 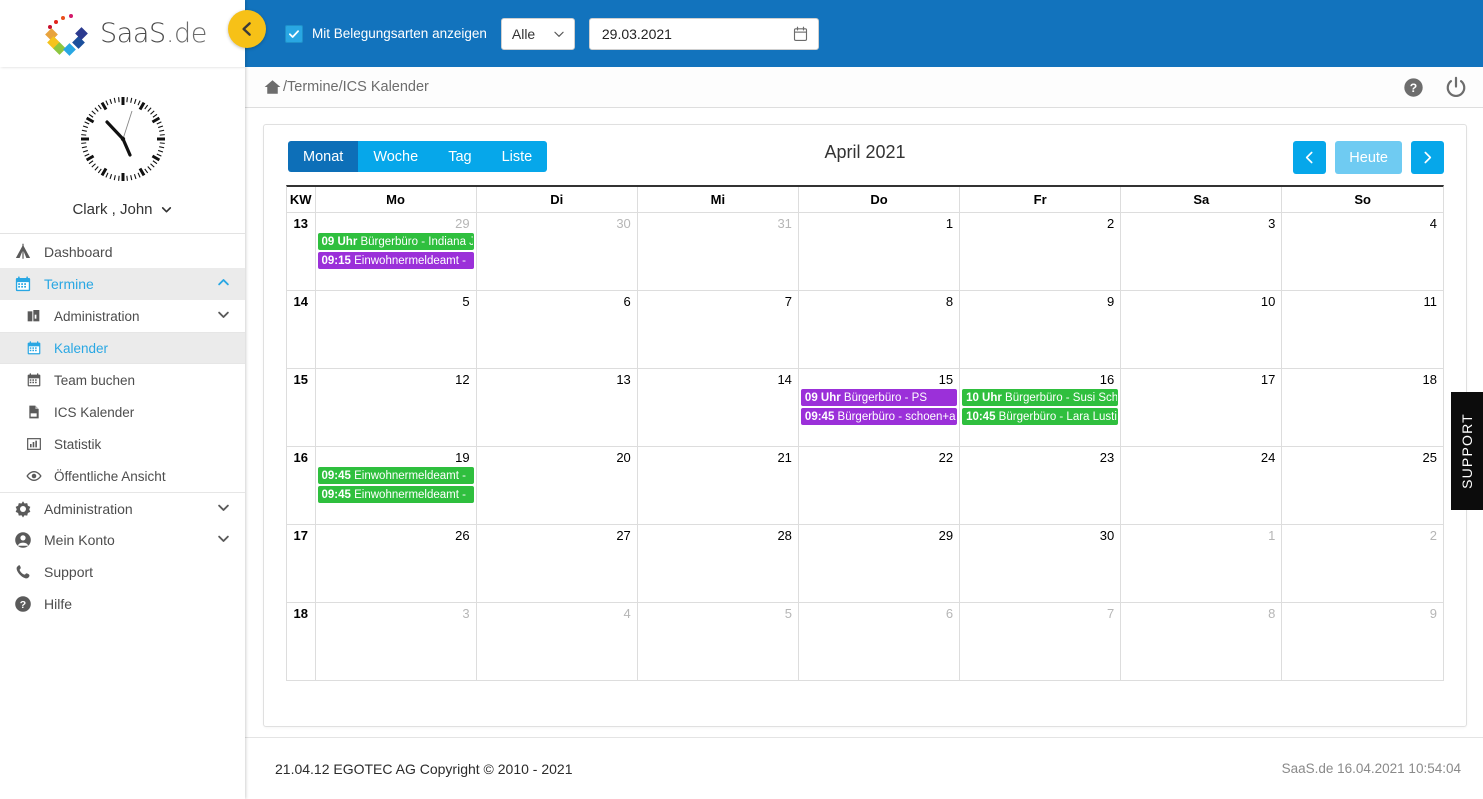 What do you see at coordinates (1368, 157) in the screenshot?
I see `calendar-today-button: Heute` at bounding box center [1368, 157].